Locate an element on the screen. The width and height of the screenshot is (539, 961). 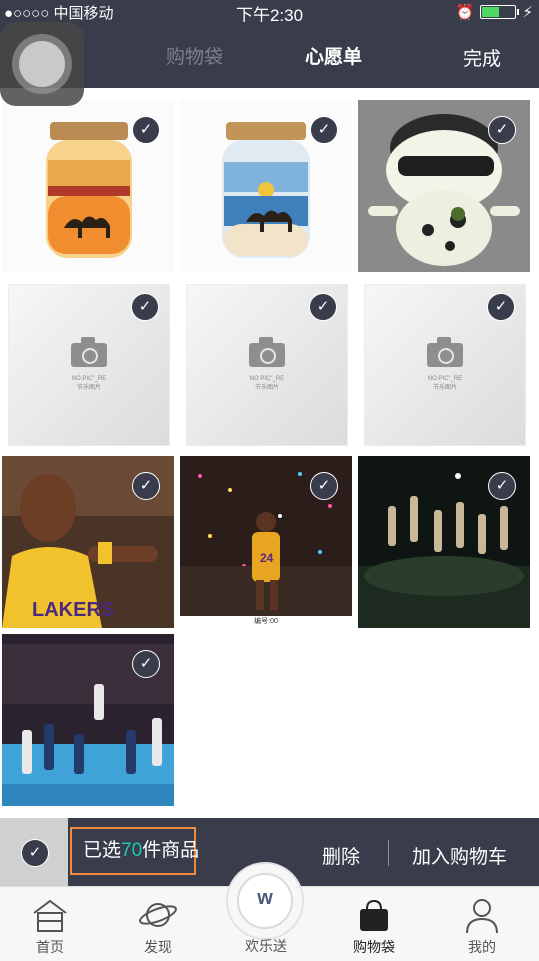
alarm-icon: ⏰ is located at coordinates (465, 12).